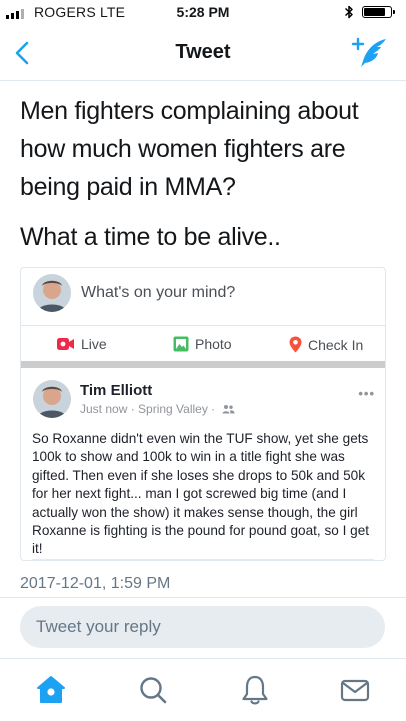 This screenshot has height=721, width=406. I want to click on tab-bar, so click(203, 689).